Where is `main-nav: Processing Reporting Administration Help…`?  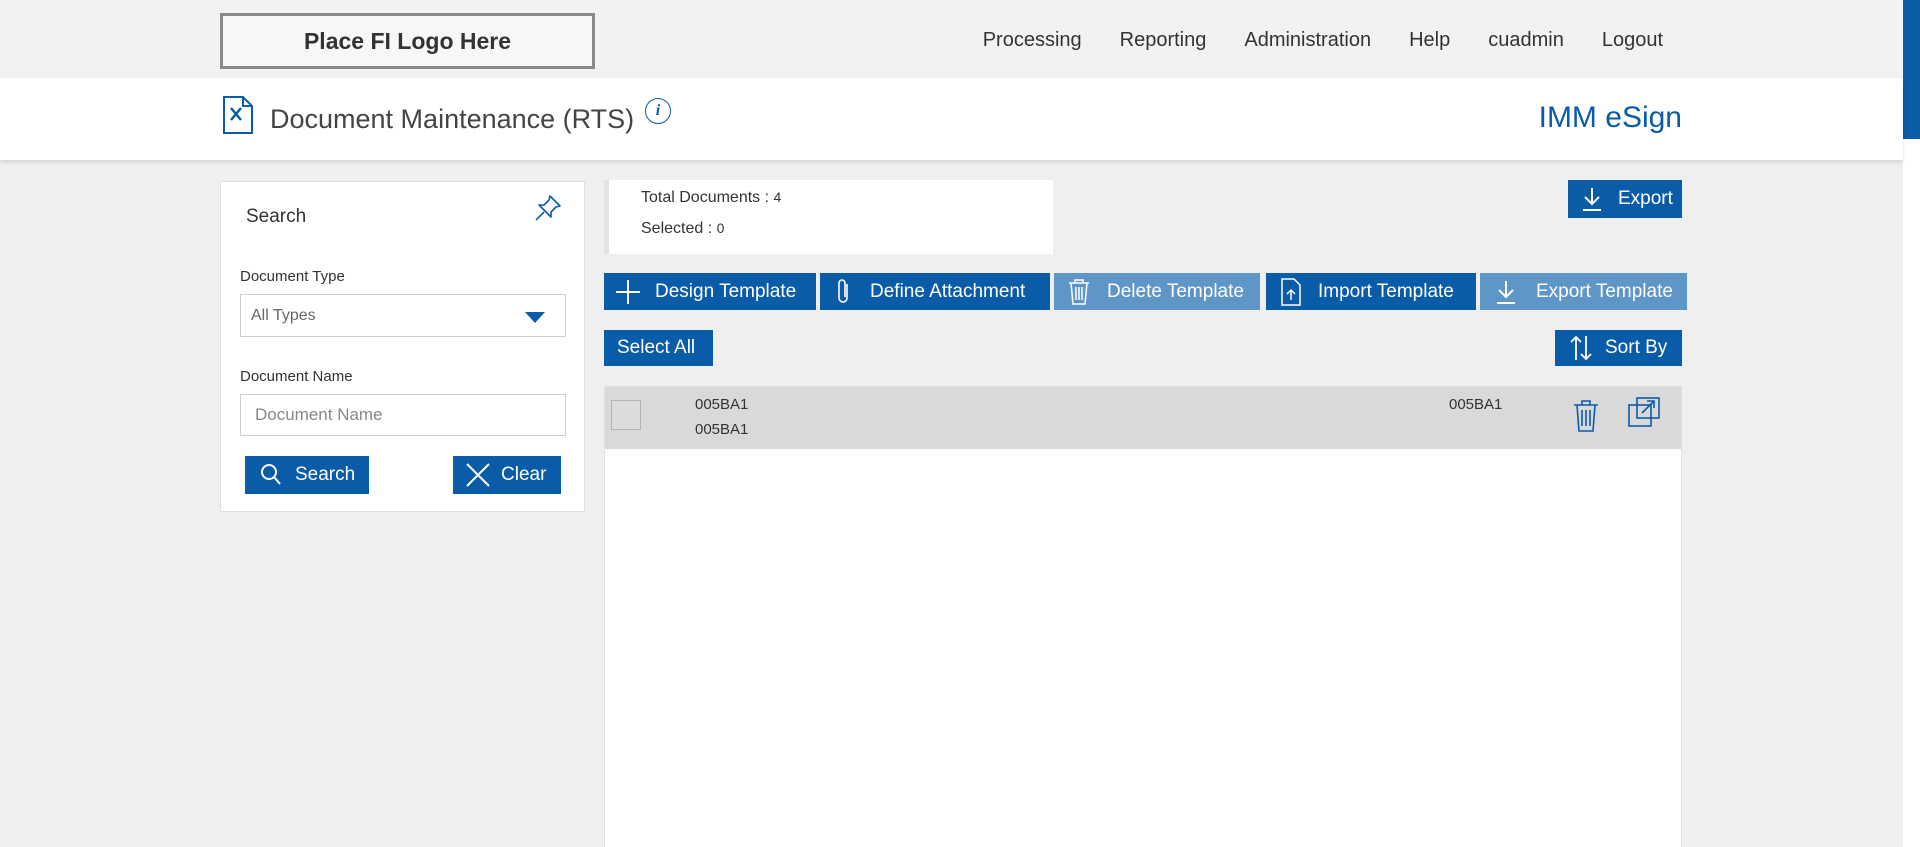 main-nav: Processing Reporting Administration Help… is located at coordinates (1304, 40).